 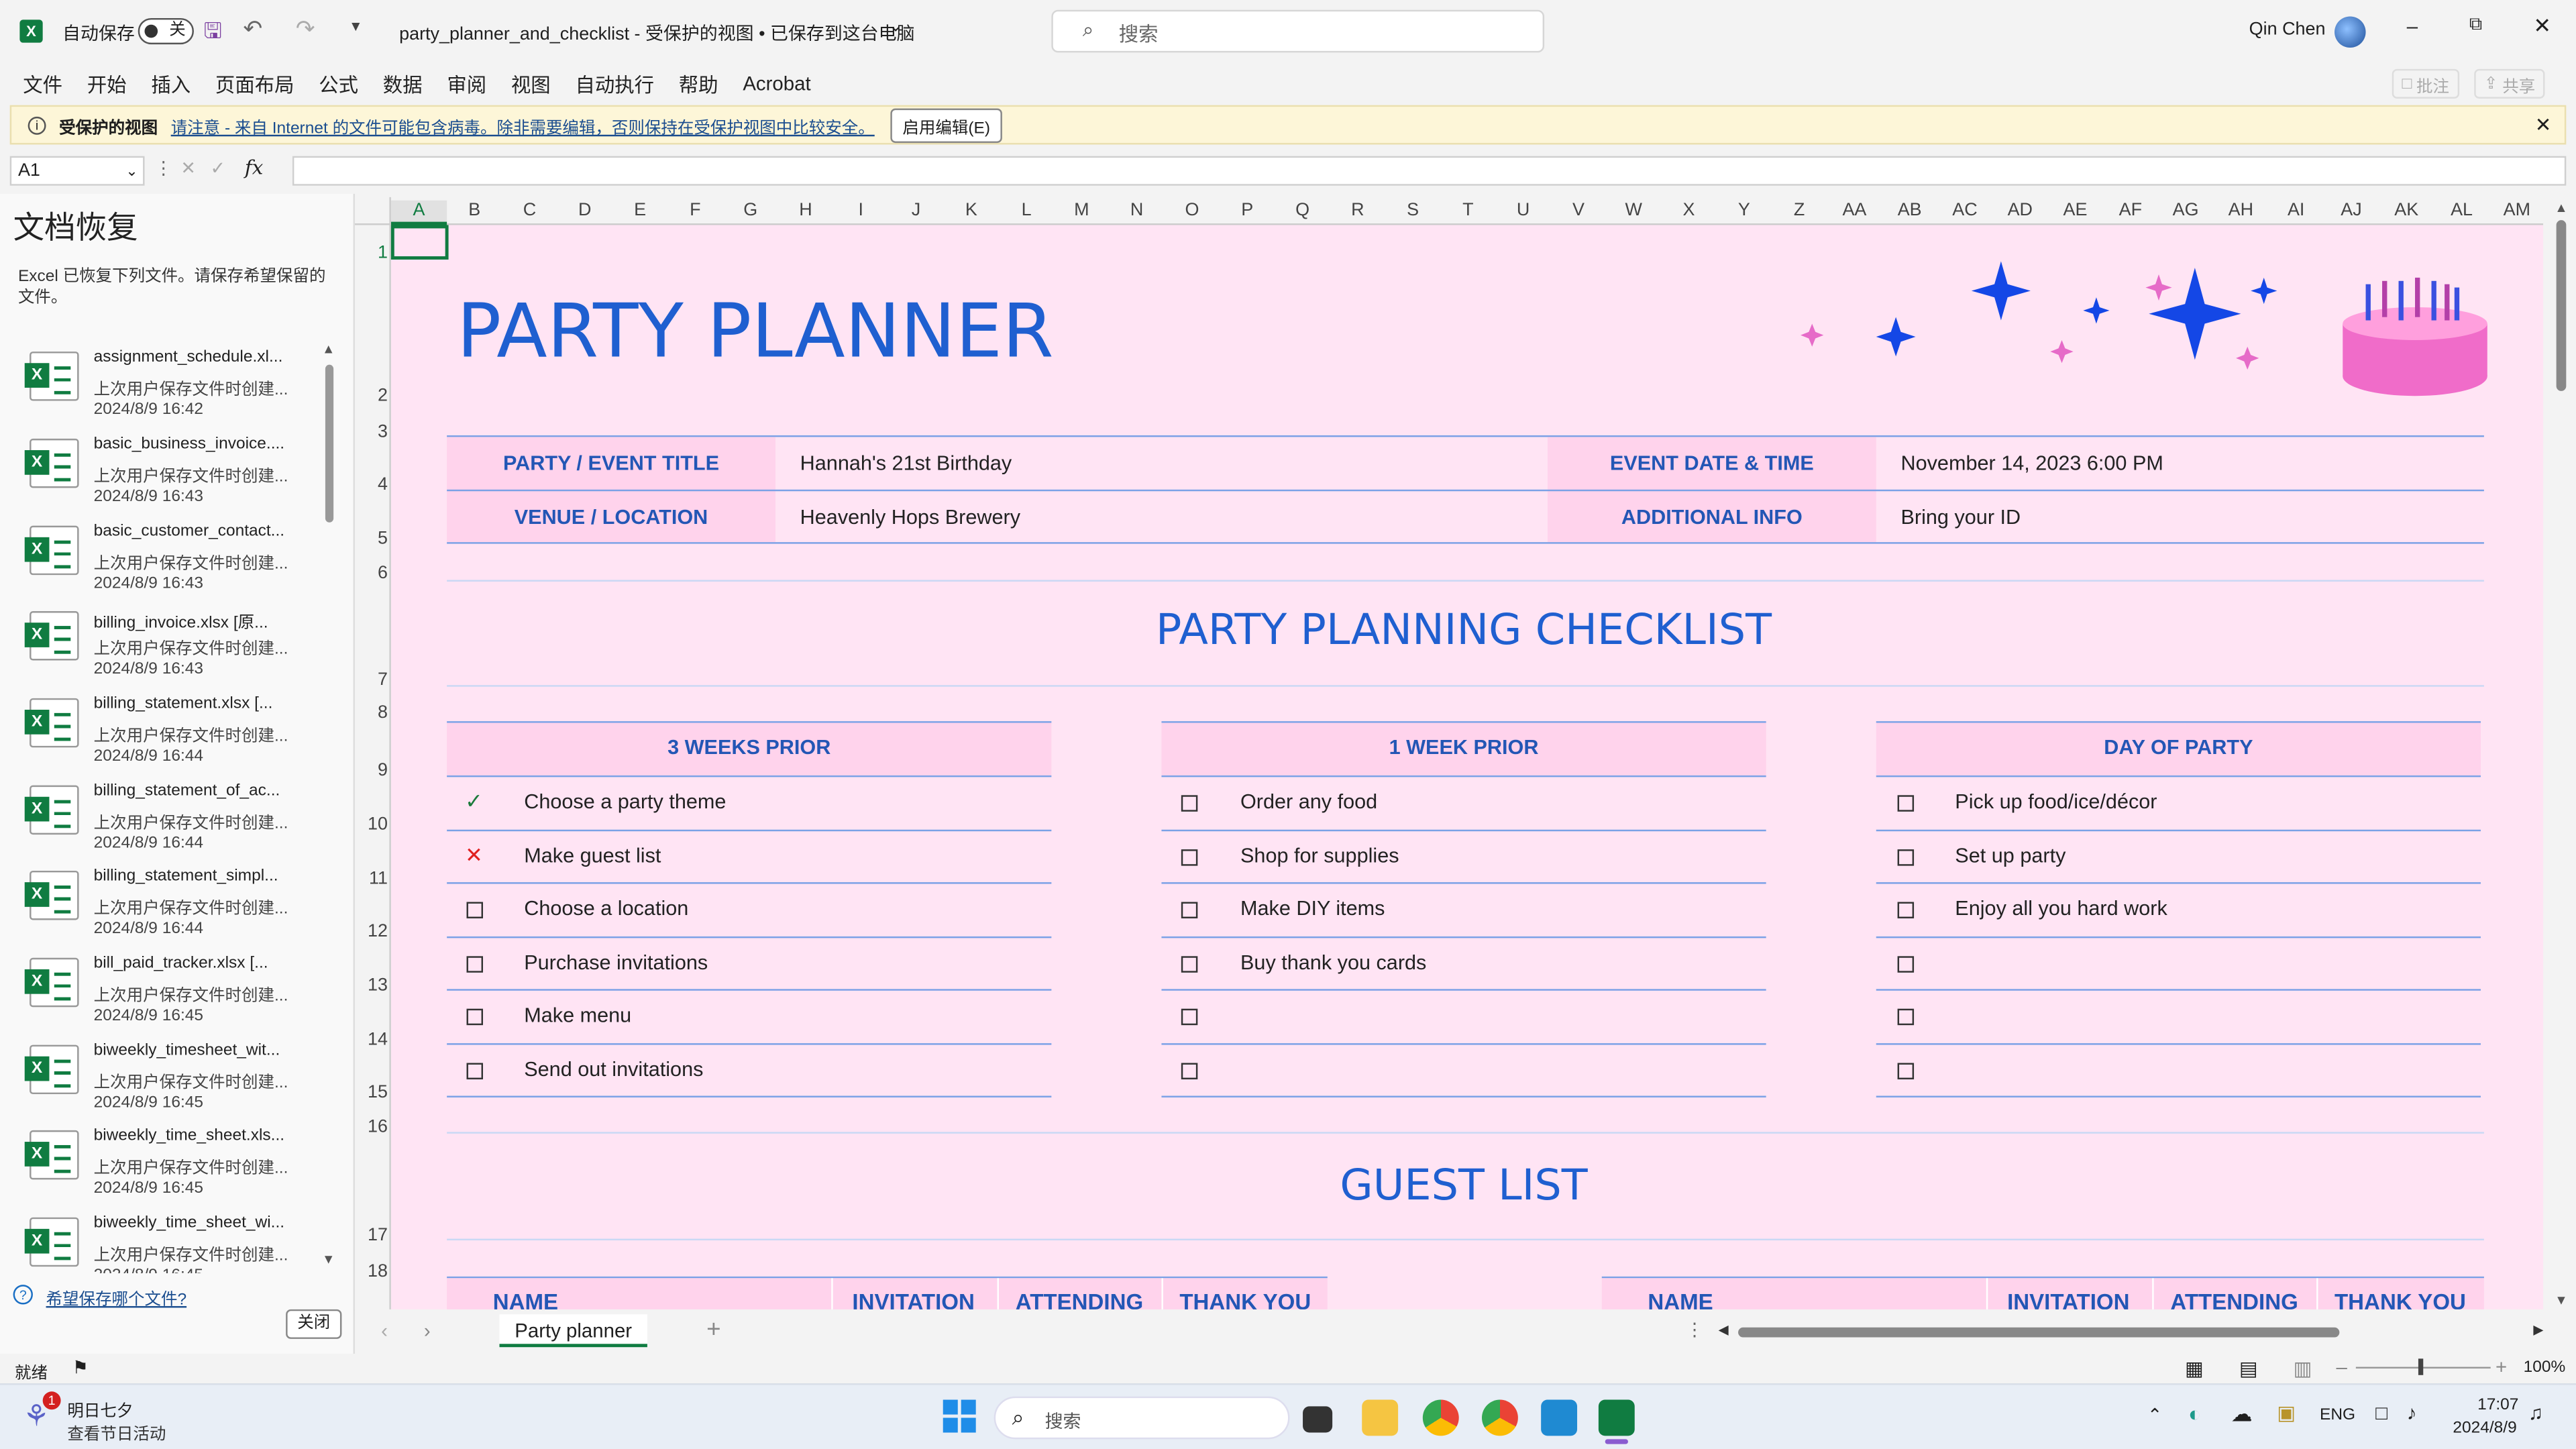 What do you see at coordinates (1854, 210) in the screenshot?
I see `column-header: AA` at bounding box center [1854, 210].